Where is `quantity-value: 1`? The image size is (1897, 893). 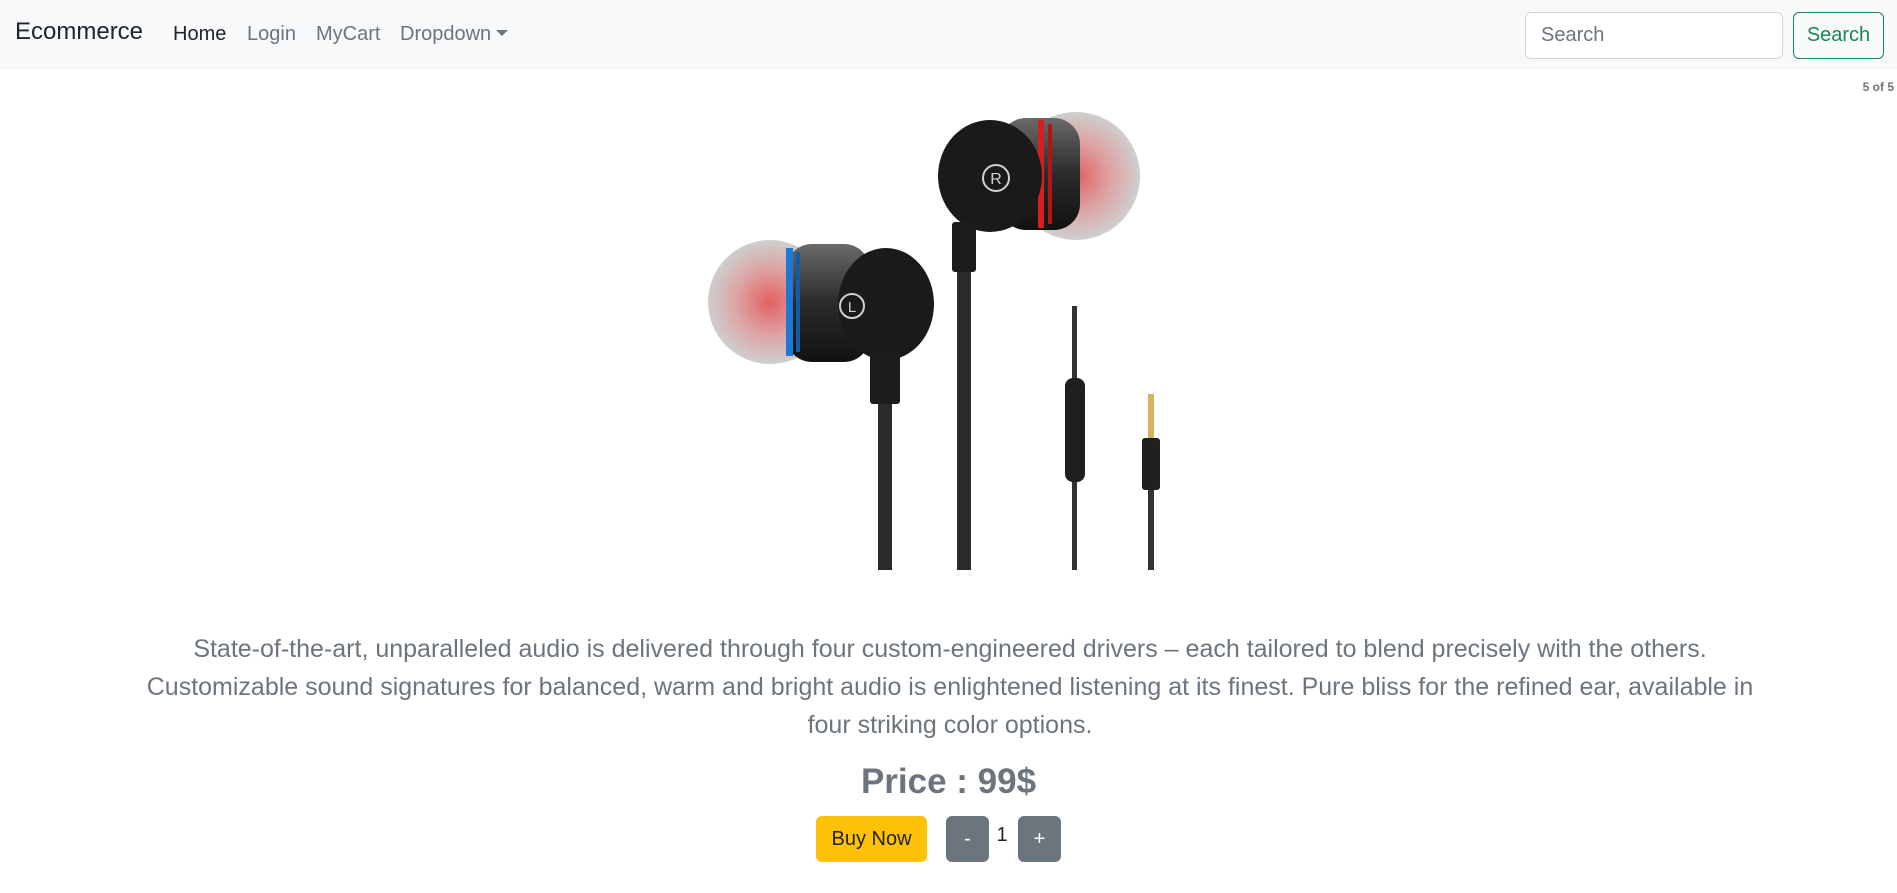
quantity-value: 1 is located at coordinates (1002, 835).